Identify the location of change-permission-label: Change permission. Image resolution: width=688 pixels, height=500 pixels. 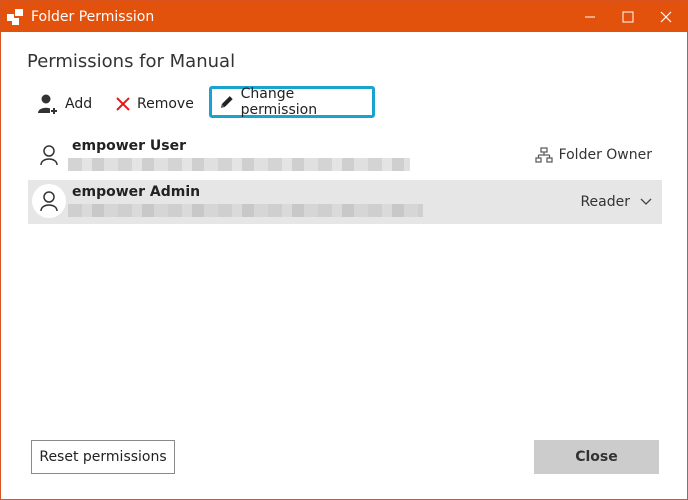
(279, 102).